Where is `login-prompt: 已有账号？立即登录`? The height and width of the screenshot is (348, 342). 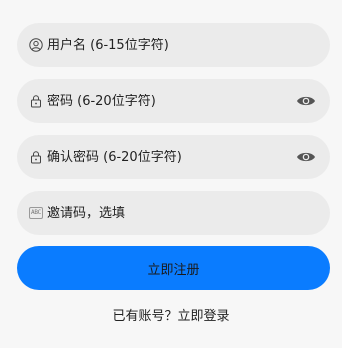 login-prompt: 已有账号？立即登录 is located at coordinates (171, 317).